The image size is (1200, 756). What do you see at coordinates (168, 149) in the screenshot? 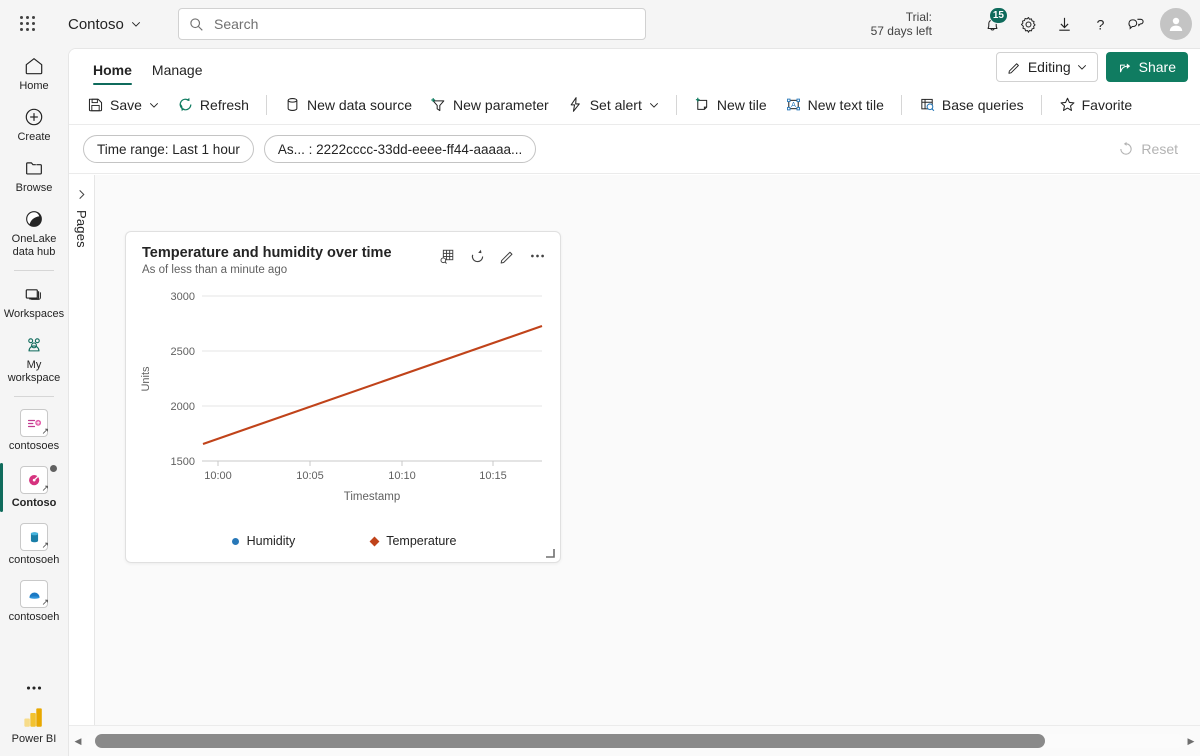
I see `time-range-pill: Time range: Last 1 hour` at bounding box center [168, 149].